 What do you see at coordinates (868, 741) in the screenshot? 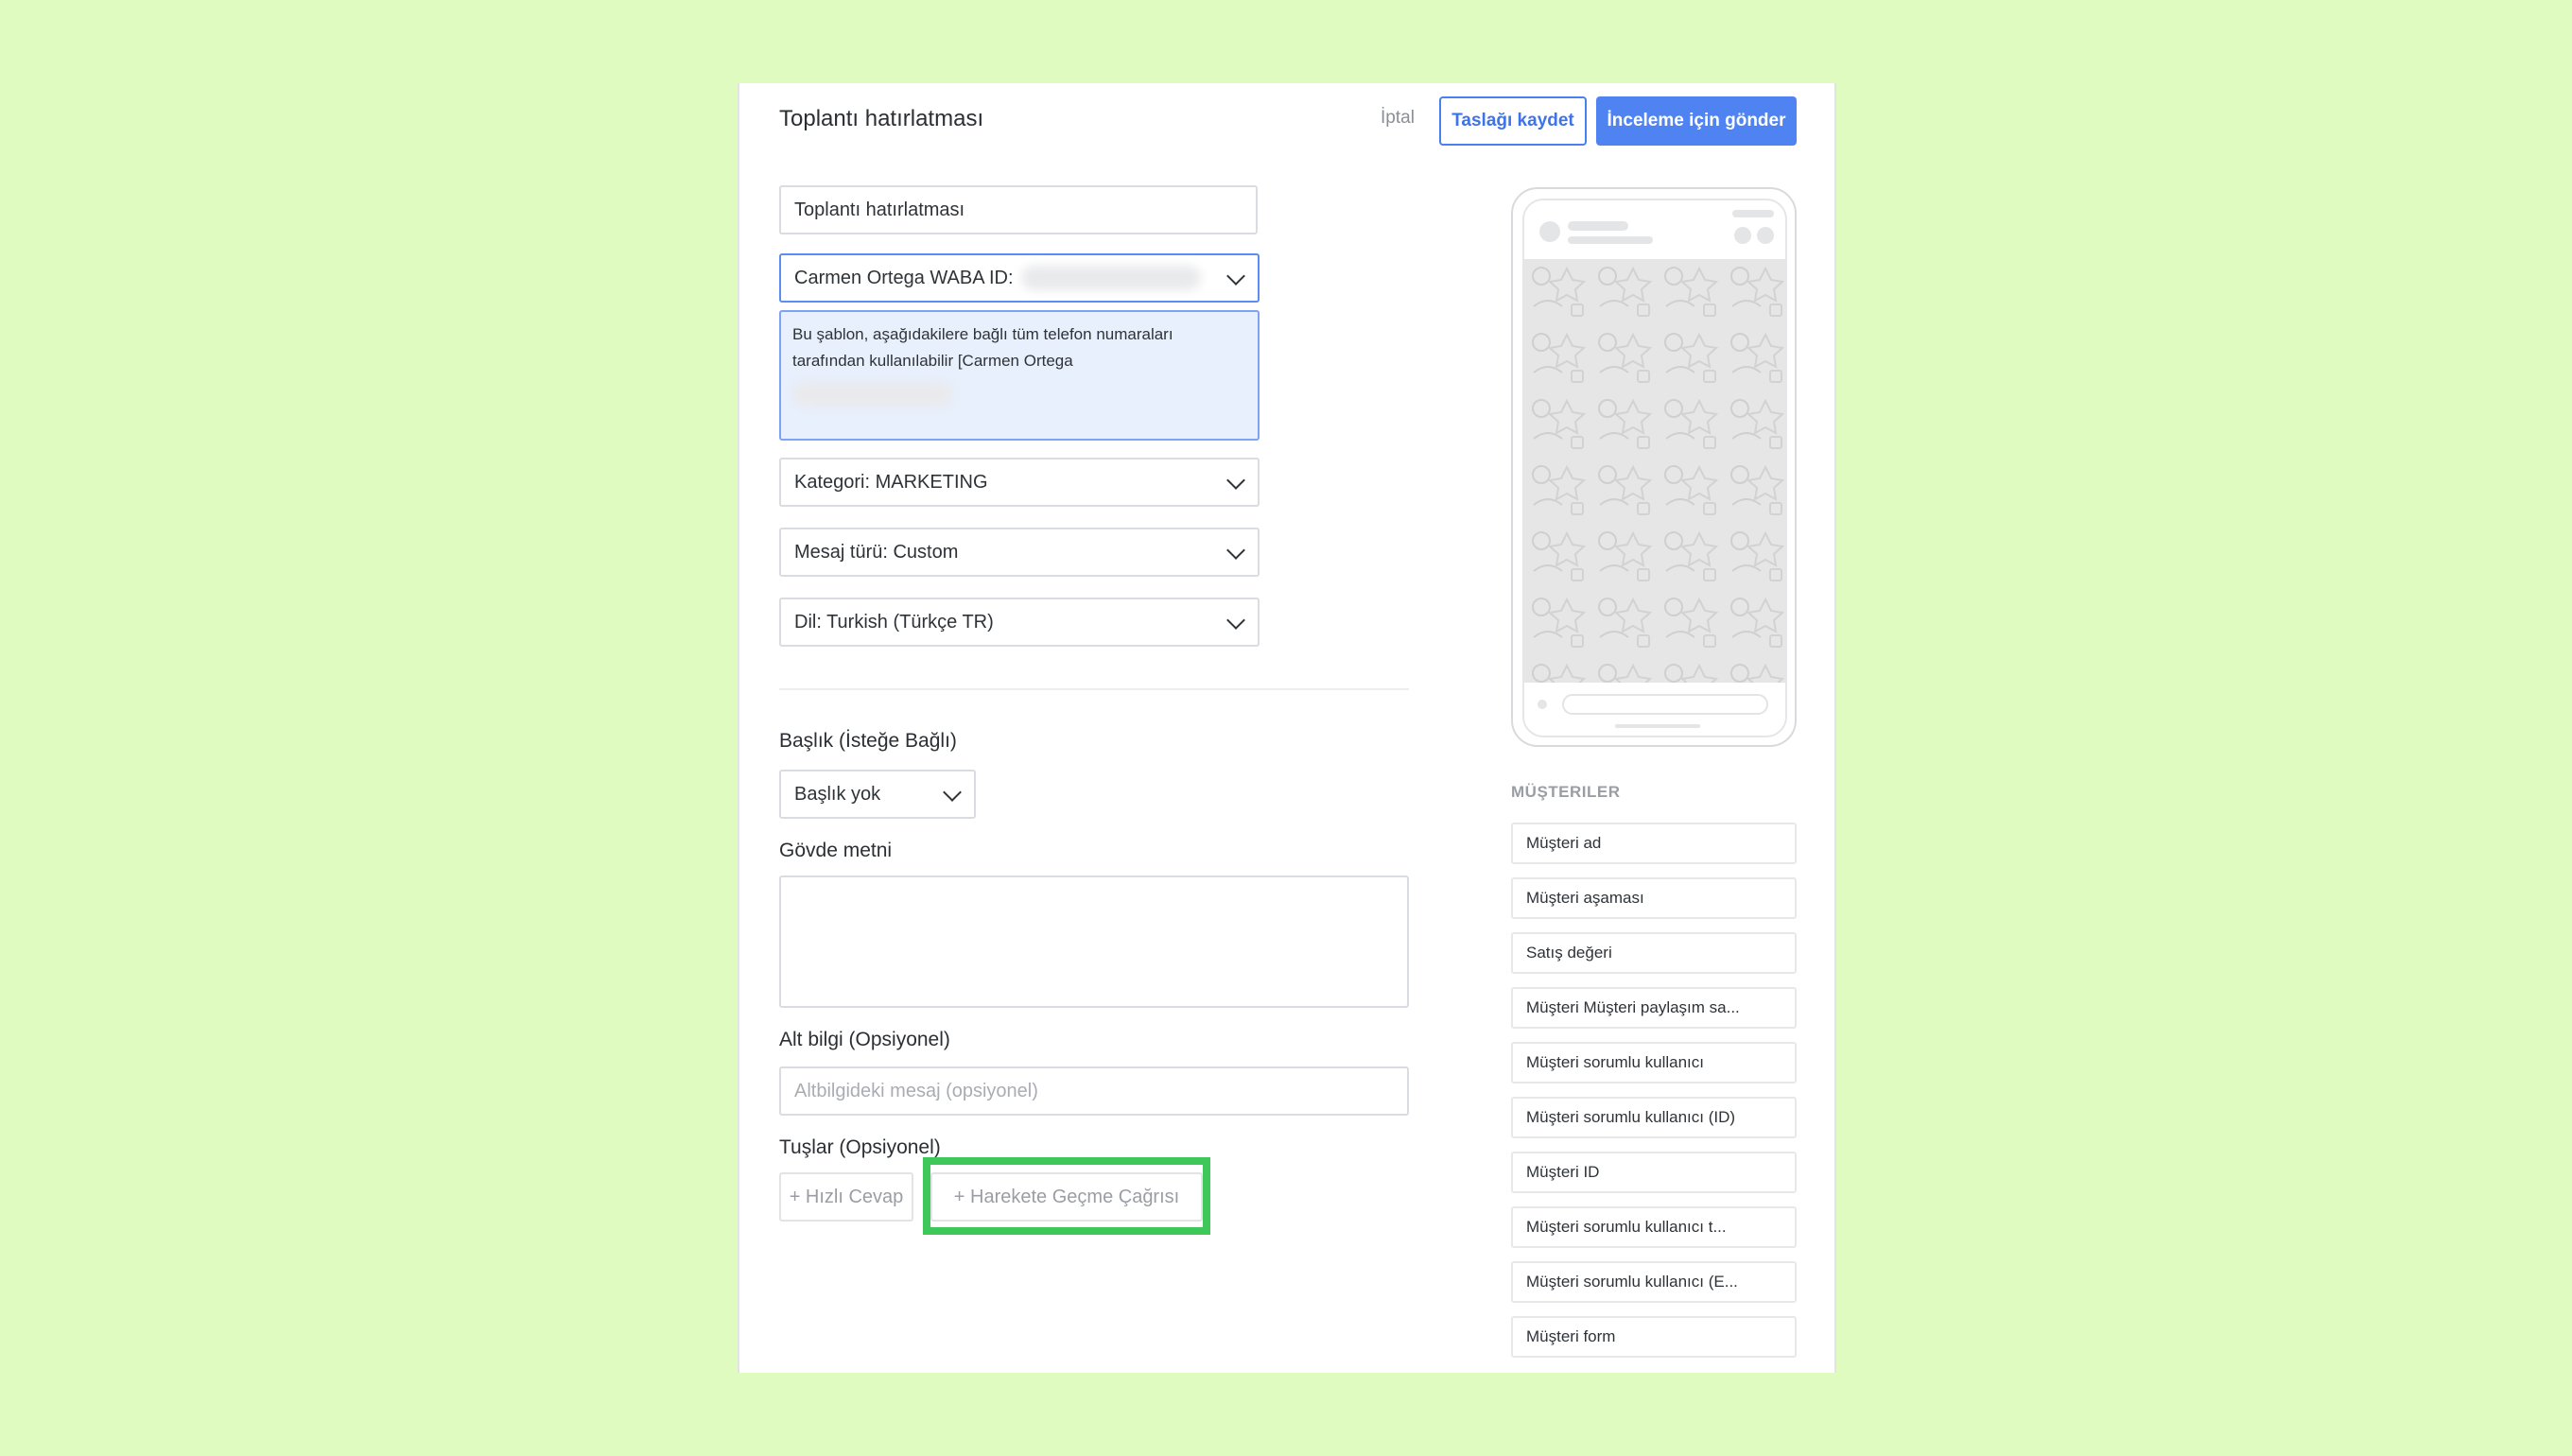
I see `header-label: Başlık (İsteğe Bağlı)` at bounding box center [868, 741].